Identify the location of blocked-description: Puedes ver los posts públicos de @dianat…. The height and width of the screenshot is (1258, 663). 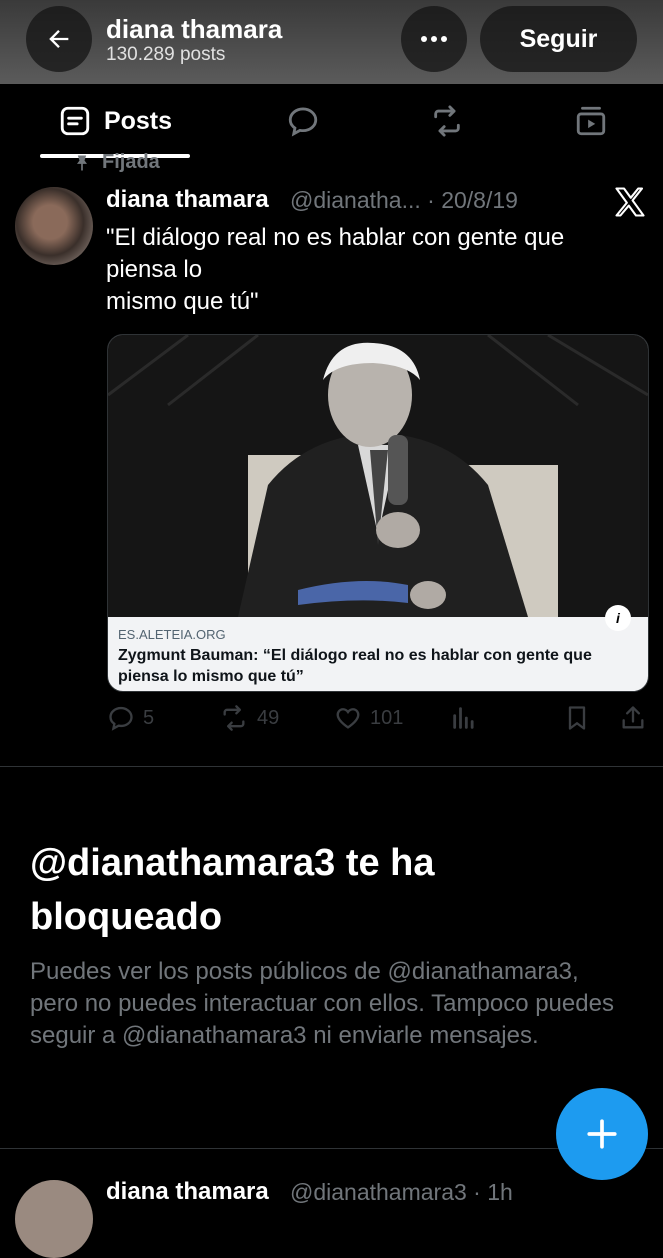
(322, 1003).